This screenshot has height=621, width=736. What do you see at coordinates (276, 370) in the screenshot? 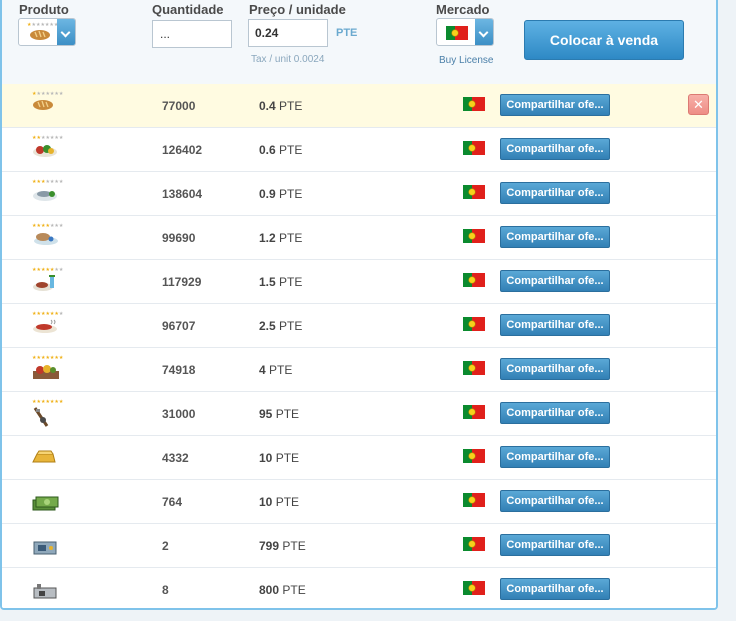
I see `offer-price: 4 PTE` at bounding box center [276, 370].